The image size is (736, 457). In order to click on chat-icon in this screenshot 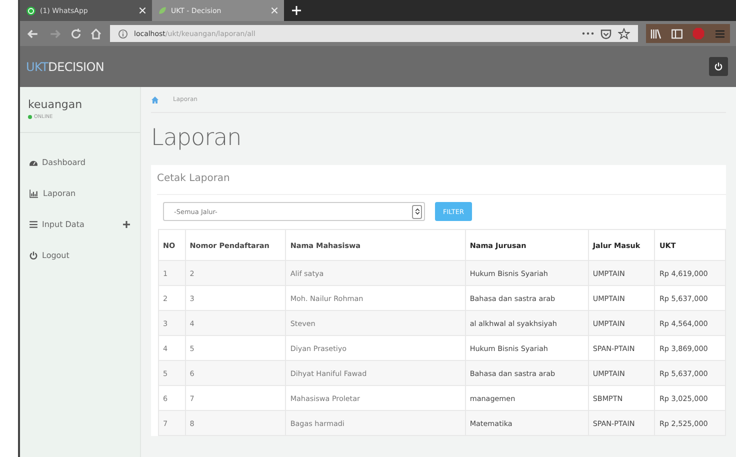, I will do `click(31, 11)`.